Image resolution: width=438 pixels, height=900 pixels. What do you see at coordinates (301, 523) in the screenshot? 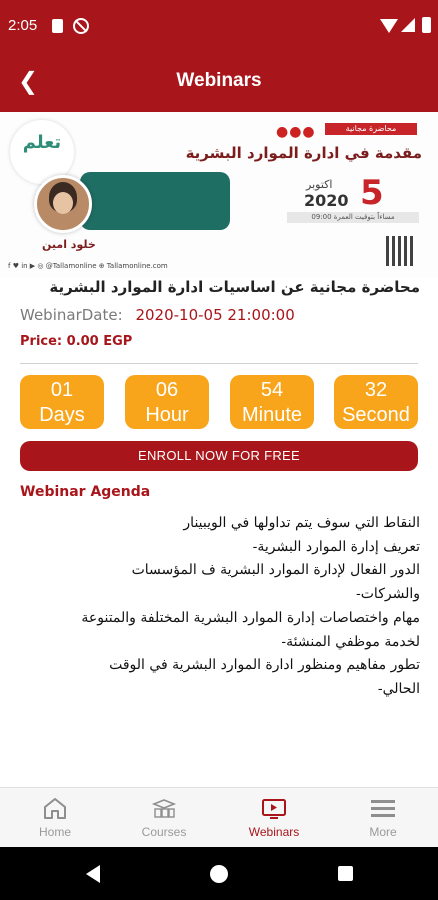
I see `agenda-line: النقاط التي سوف يتم تداولها في الويبينار` at bounding box center [301, 523].